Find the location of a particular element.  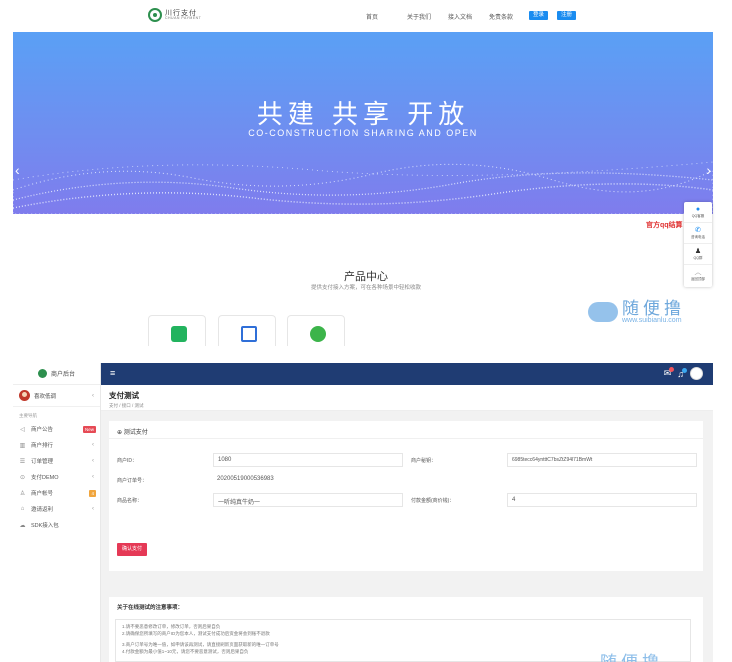

float-qq-group: ♟ QQ群 is located at coordinates (698, 254).